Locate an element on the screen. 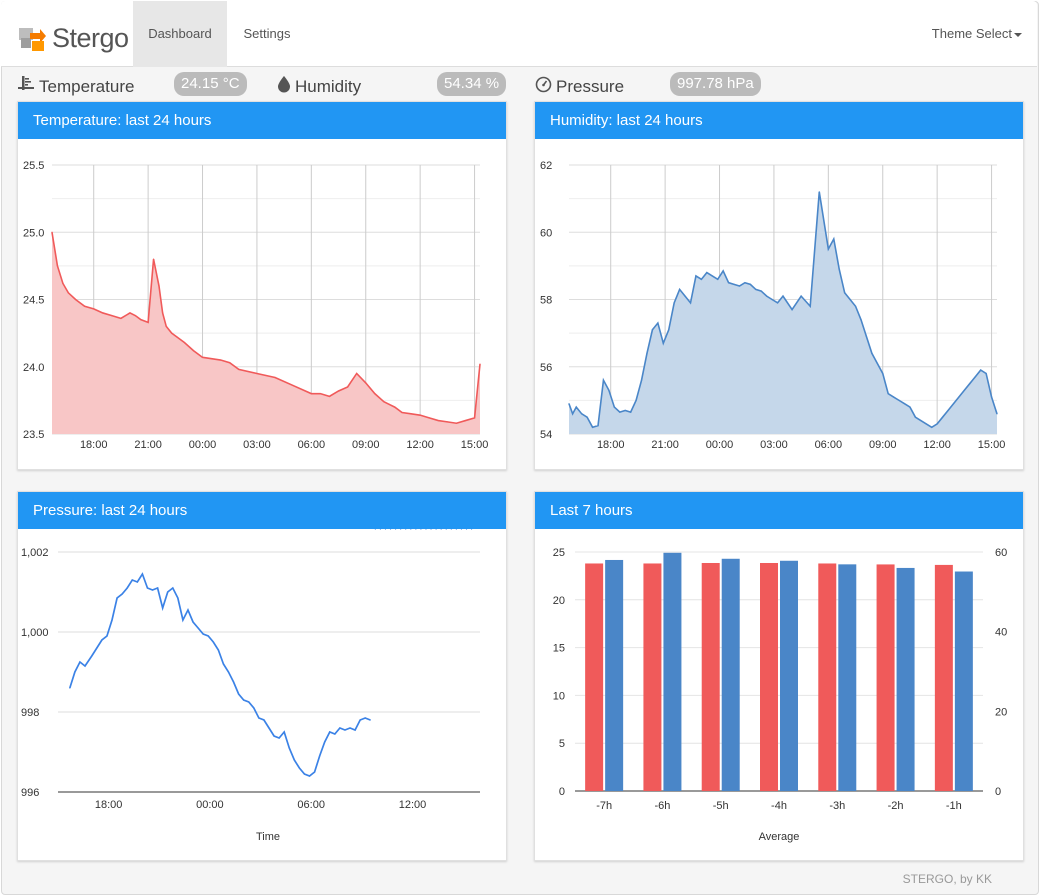 The height and width of the screenshot is (896, 1040). theme-select-dropdown: Theme Select is located at coordinates (977, 34).